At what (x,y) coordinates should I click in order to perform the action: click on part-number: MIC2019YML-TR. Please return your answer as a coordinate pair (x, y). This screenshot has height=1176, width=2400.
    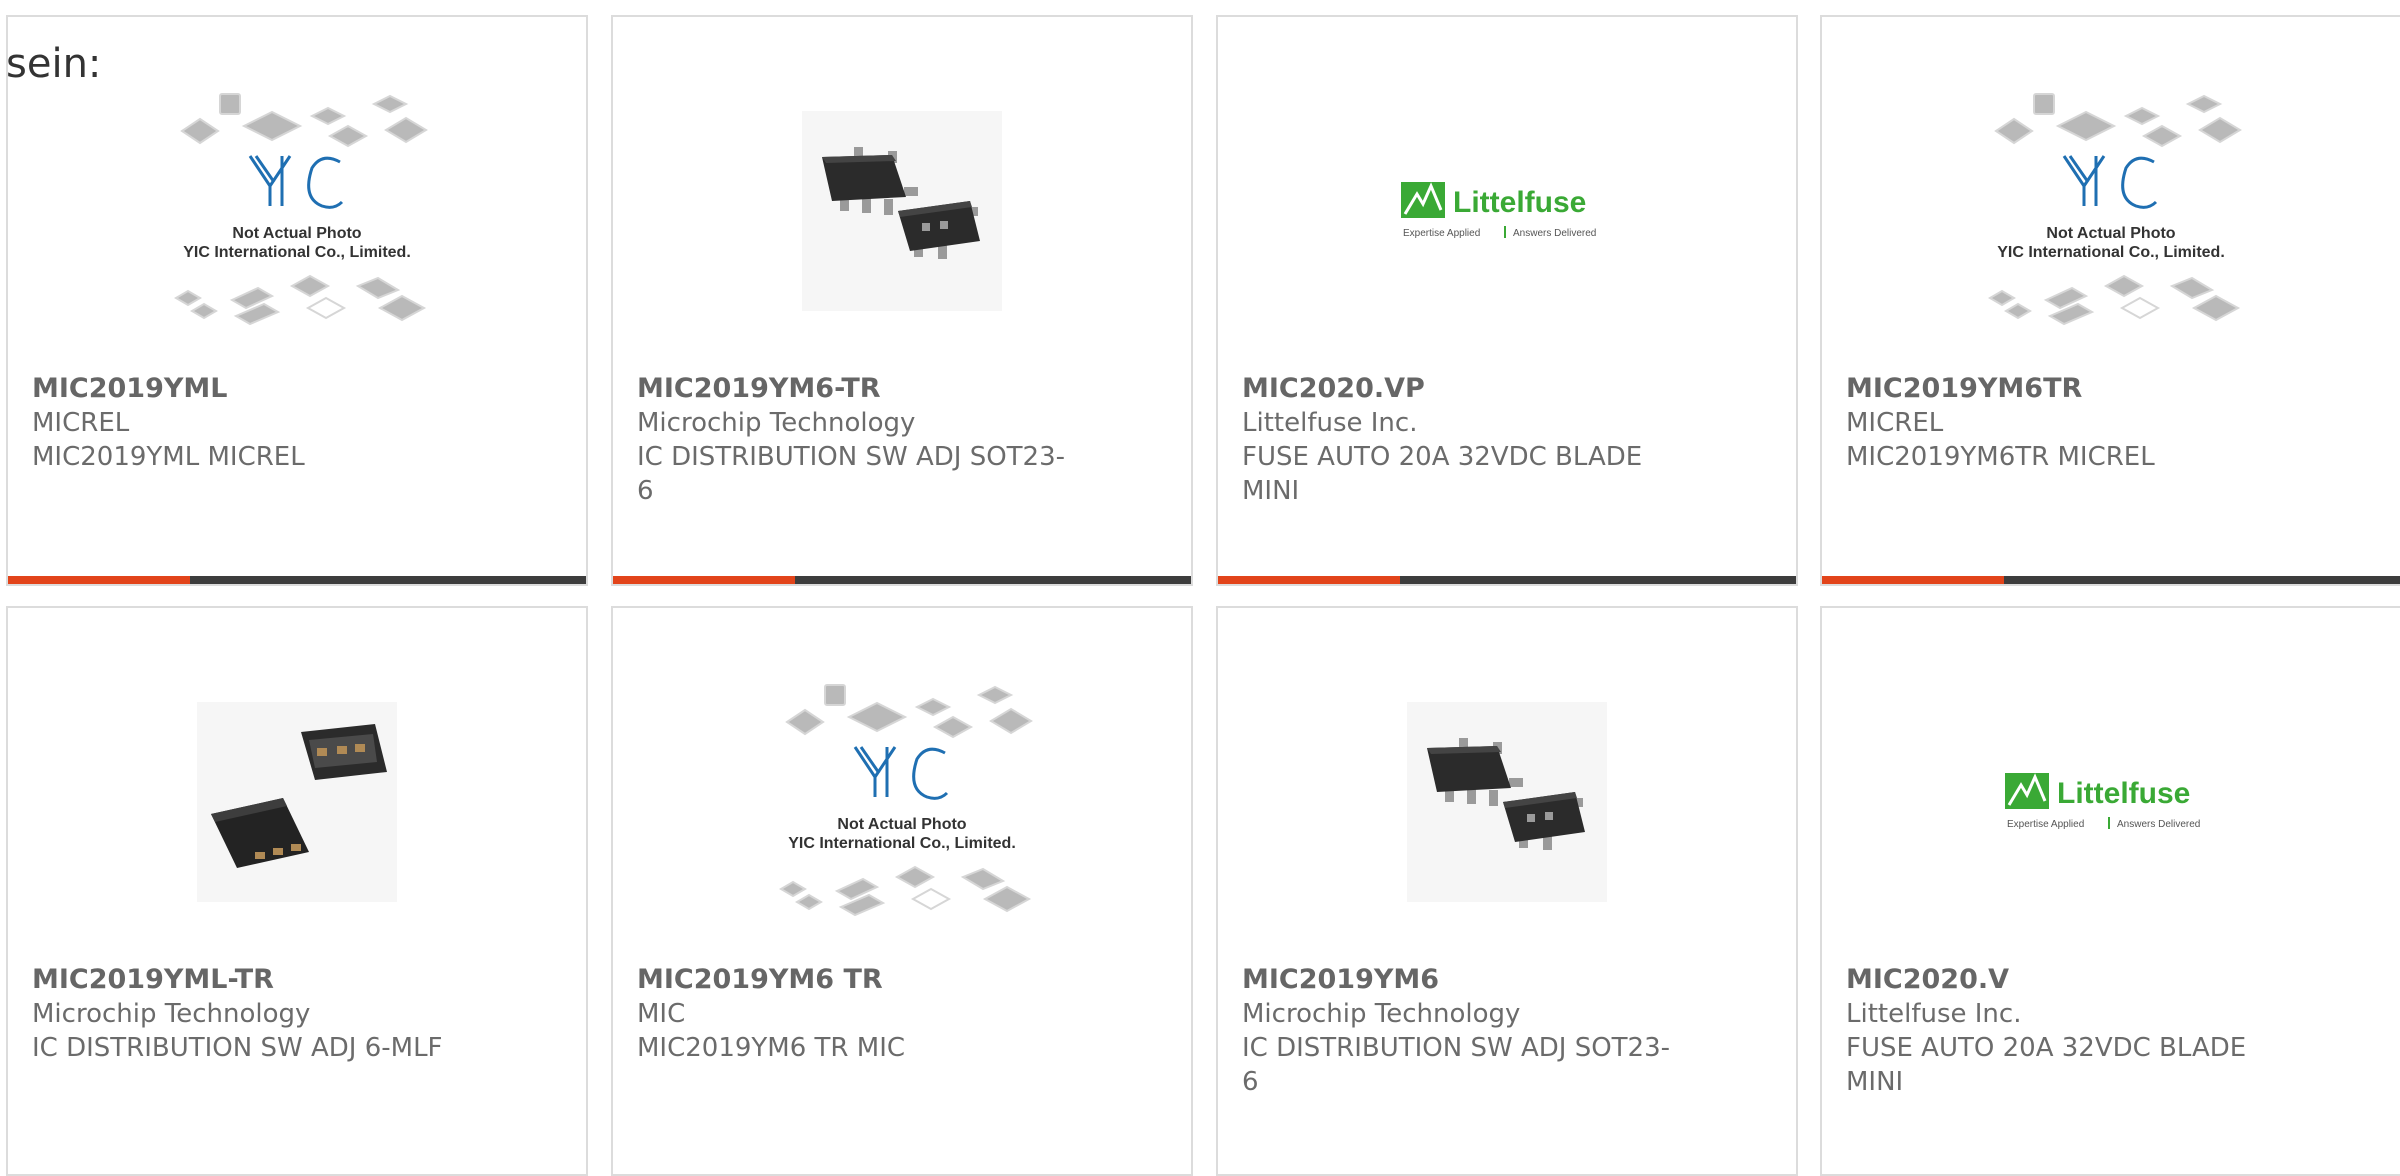
    Looking at the image, I should click on (299, 980).